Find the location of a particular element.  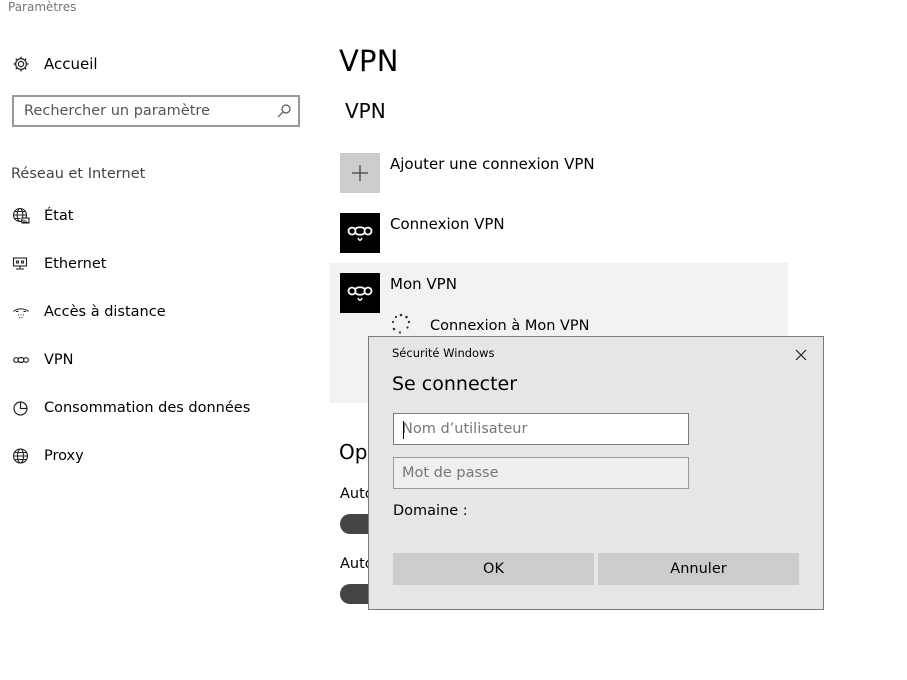

add-vpn-label: Ajouter une connexion VPN is located at coordinates (492, 164).